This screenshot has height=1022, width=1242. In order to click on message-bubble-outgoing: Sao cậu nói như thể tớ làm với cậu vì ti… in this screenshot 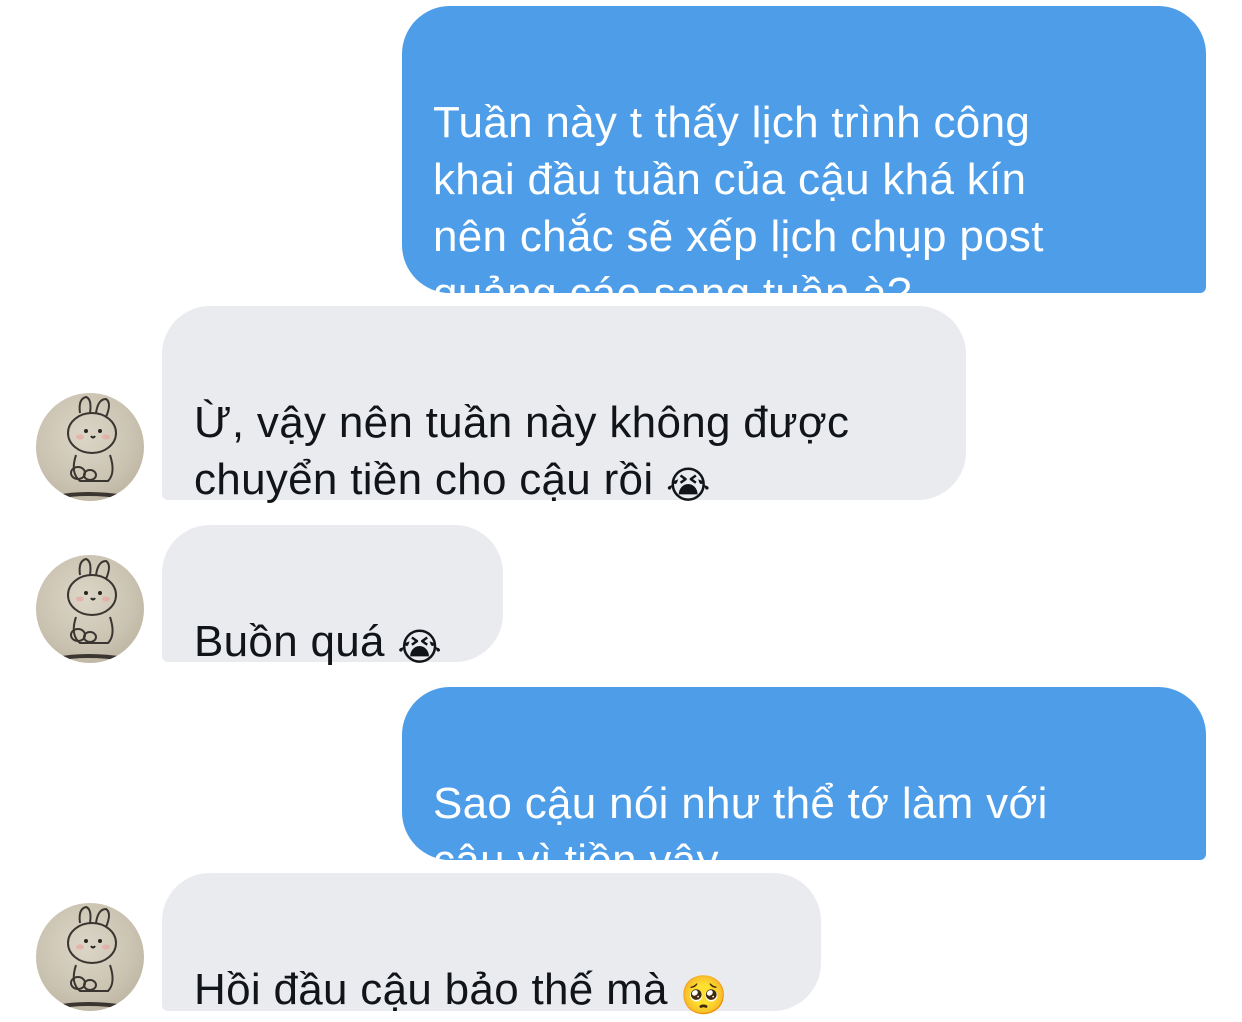, I will do `click(804, 786)`.